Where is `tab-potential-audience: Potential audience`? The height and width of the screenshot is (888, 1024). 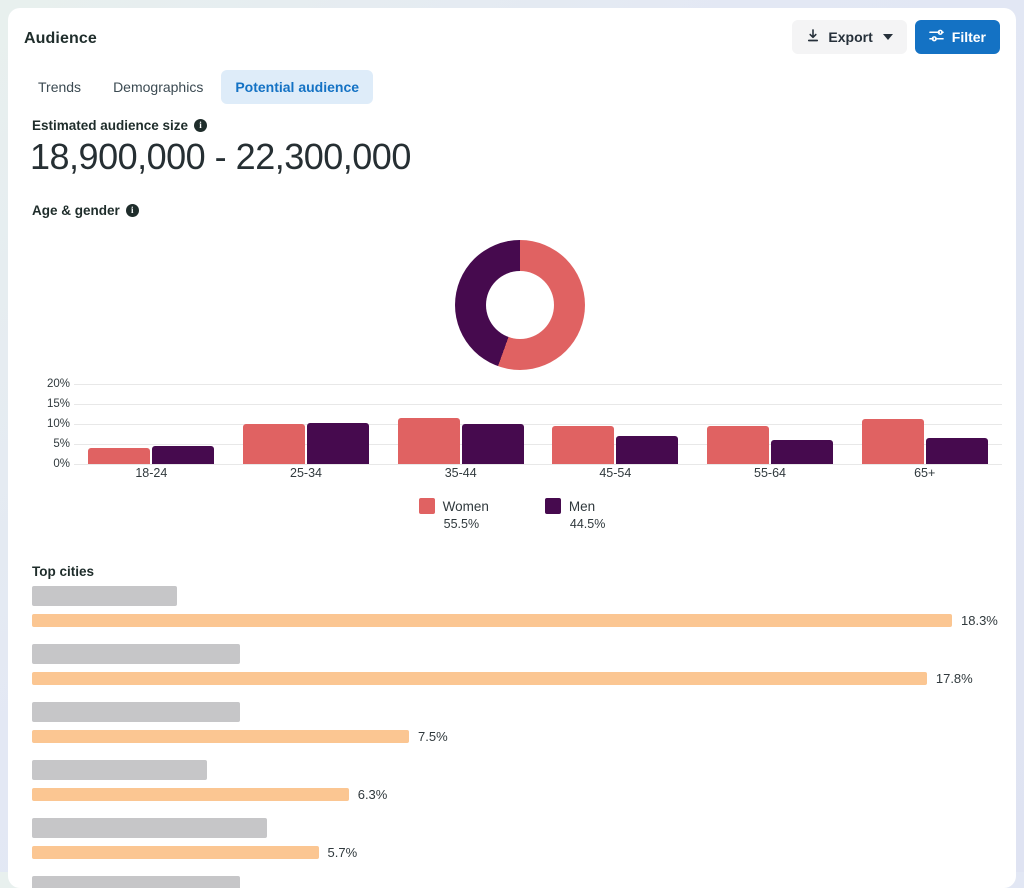
tab-potential-audience: Potential audience is located at coordinates (297, 87).